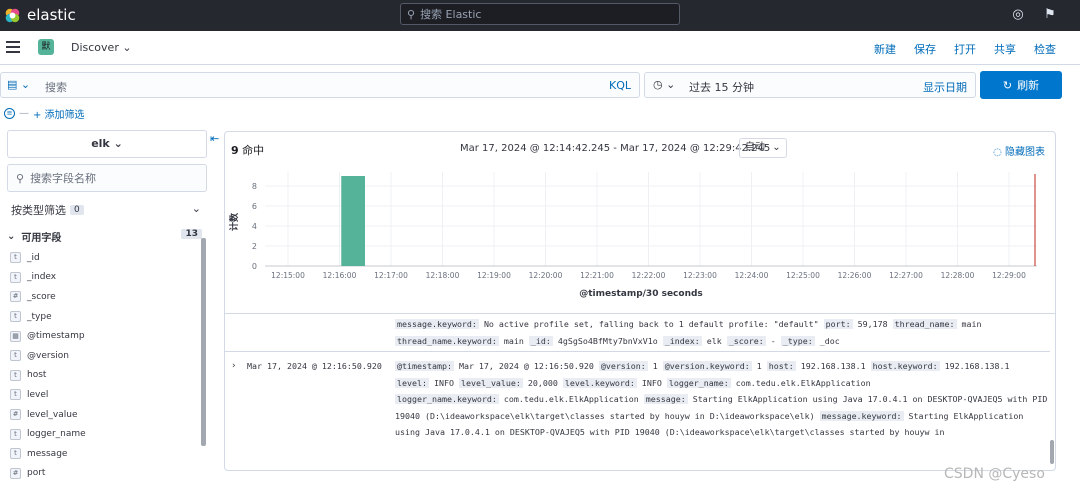 Image resolution: width=1080 pixels, height=494 pixels. I want to click on share-button: 共享, so click(1005, 49).